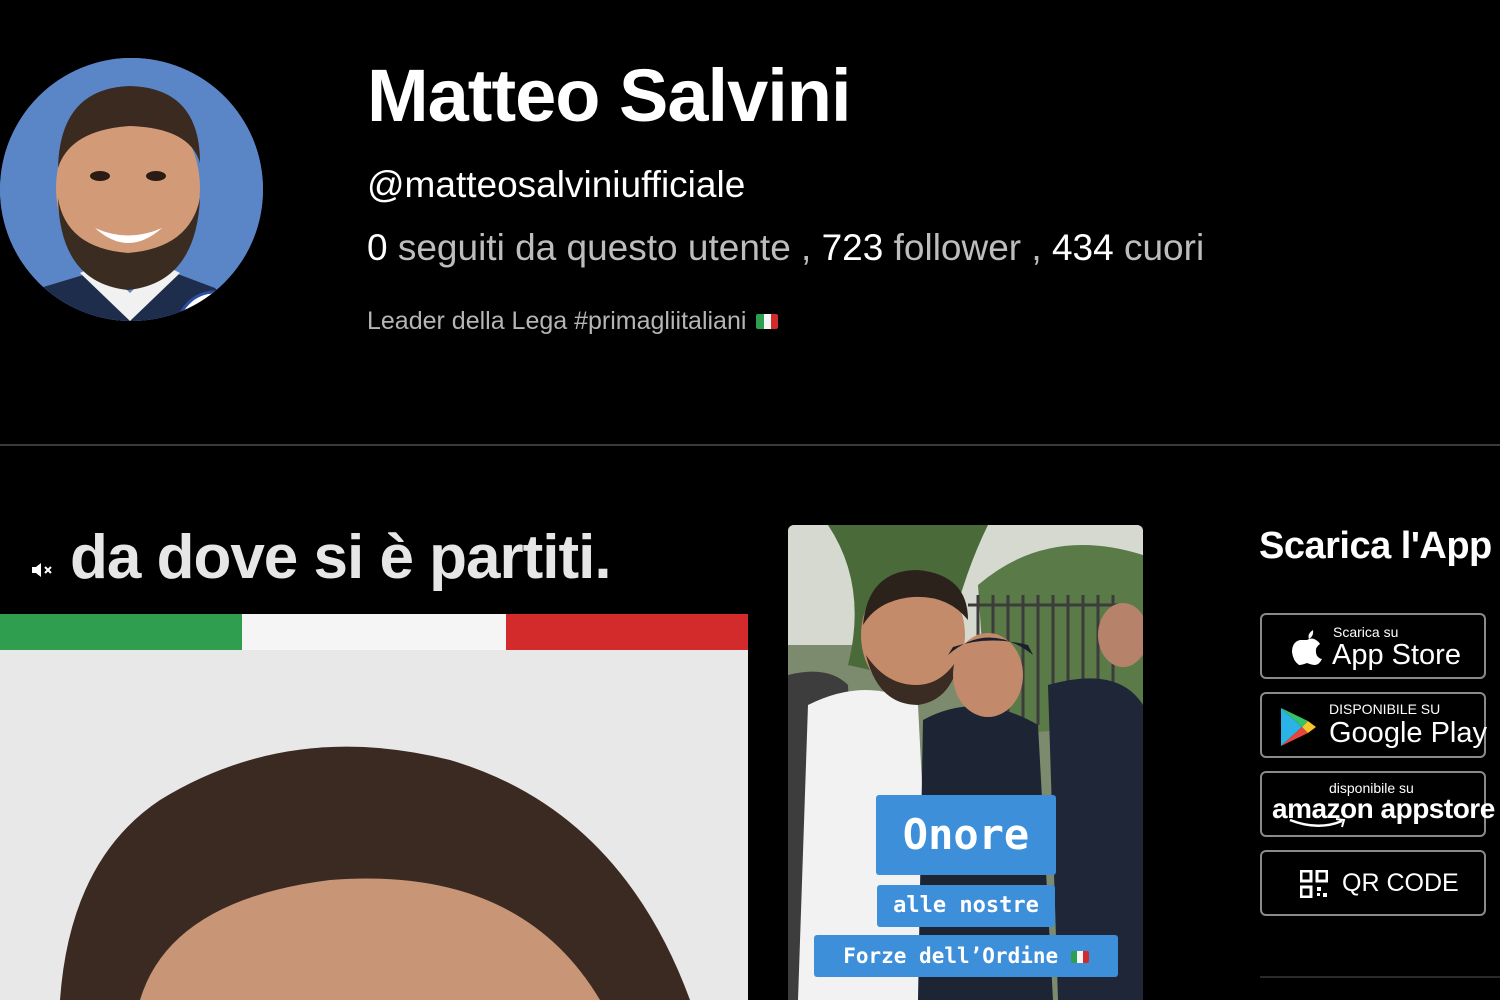 This screenshot has height=1000, width=1500. Describe the element at coordinates (556, 184) in the screenshot. I see `profile-handle: @matteosalviniufficiale` at that location.